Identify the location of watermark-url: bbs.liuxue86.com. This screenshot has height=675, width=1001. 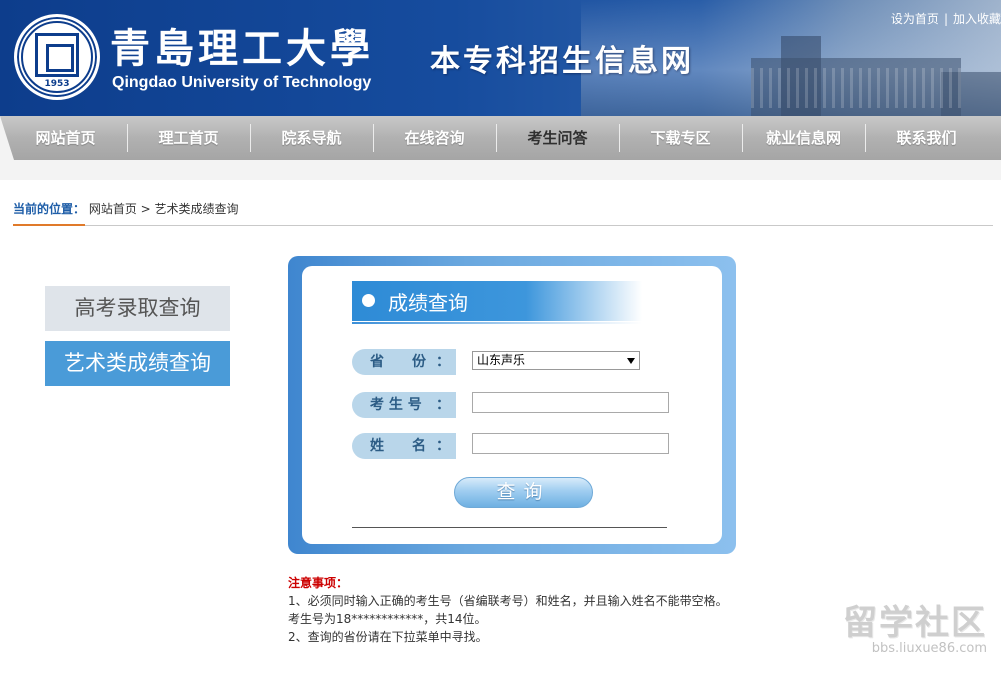
(929, 648).